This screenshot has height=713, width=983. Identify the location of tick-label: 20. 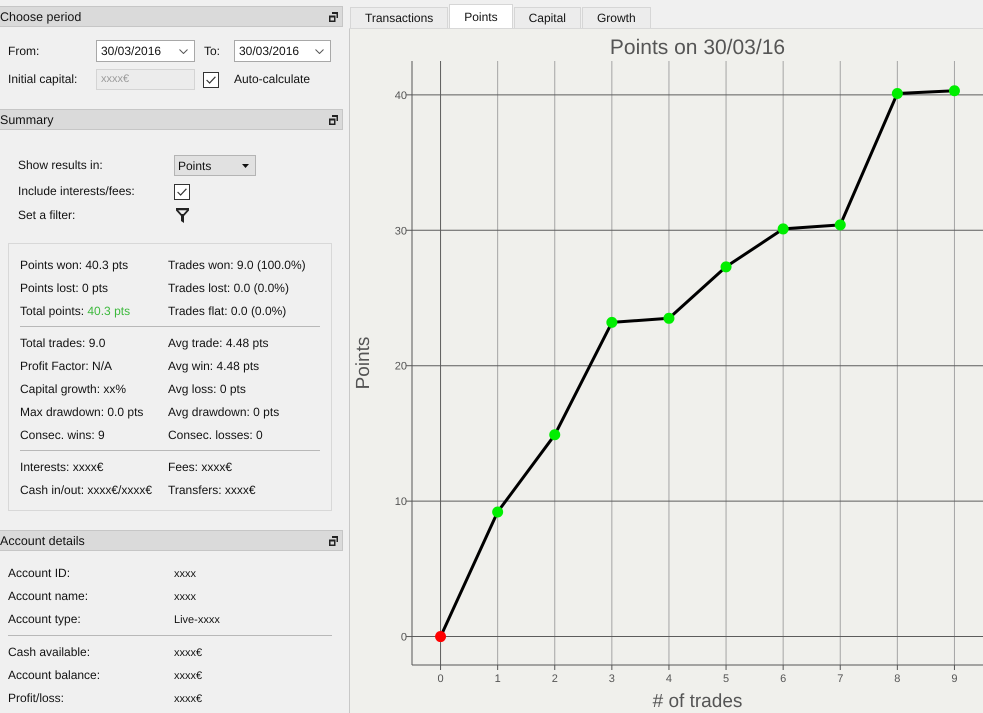
(400, 366).